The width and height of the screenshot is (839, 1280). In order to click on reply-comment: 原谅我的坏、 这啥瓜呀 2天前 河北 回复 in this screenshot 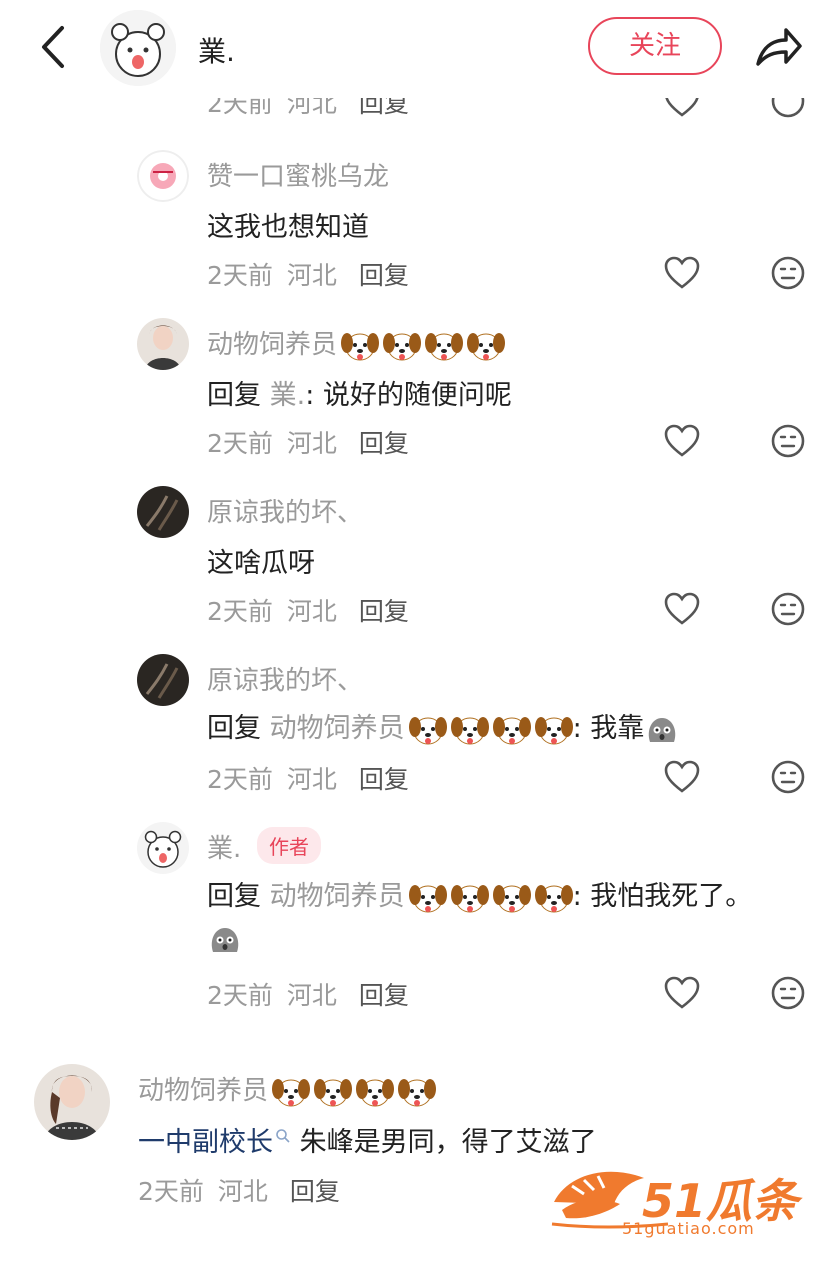, I will do `click(419, 561)`.